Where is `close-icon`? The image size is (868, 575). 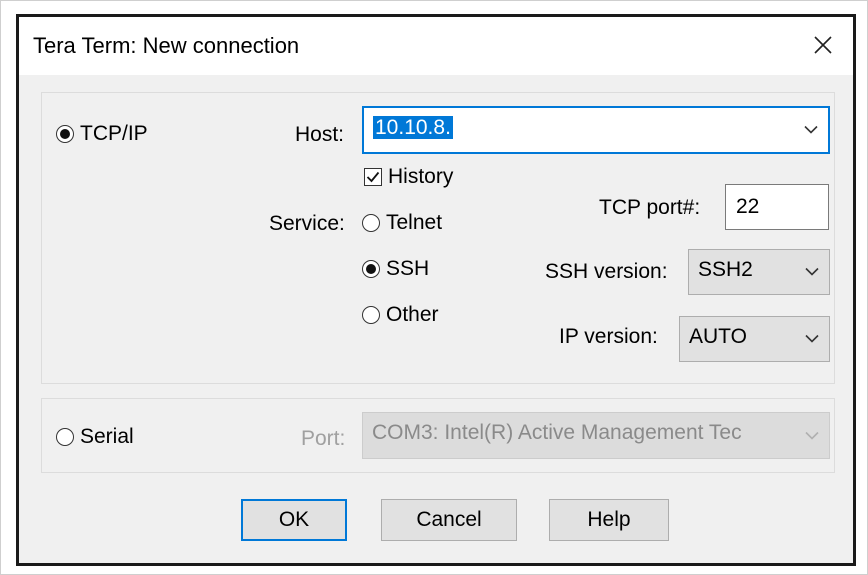
close-icon is located at coordinates (823, 45).